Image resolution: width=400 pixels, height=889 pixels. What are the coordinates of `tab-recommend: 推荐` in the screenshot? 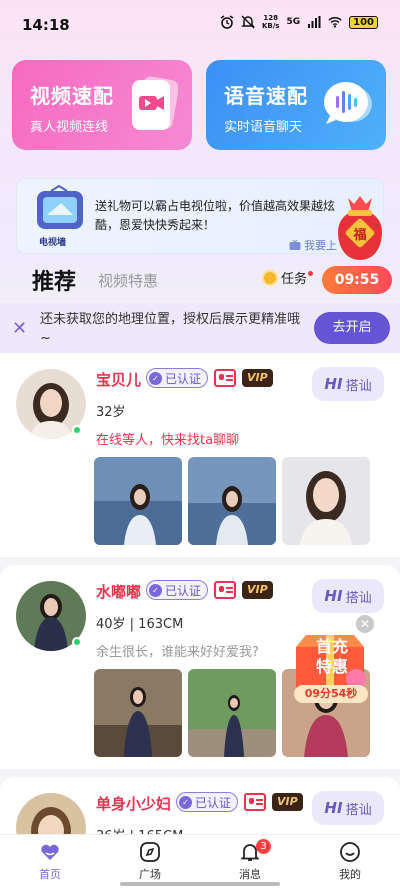 It's located at (54, 280).